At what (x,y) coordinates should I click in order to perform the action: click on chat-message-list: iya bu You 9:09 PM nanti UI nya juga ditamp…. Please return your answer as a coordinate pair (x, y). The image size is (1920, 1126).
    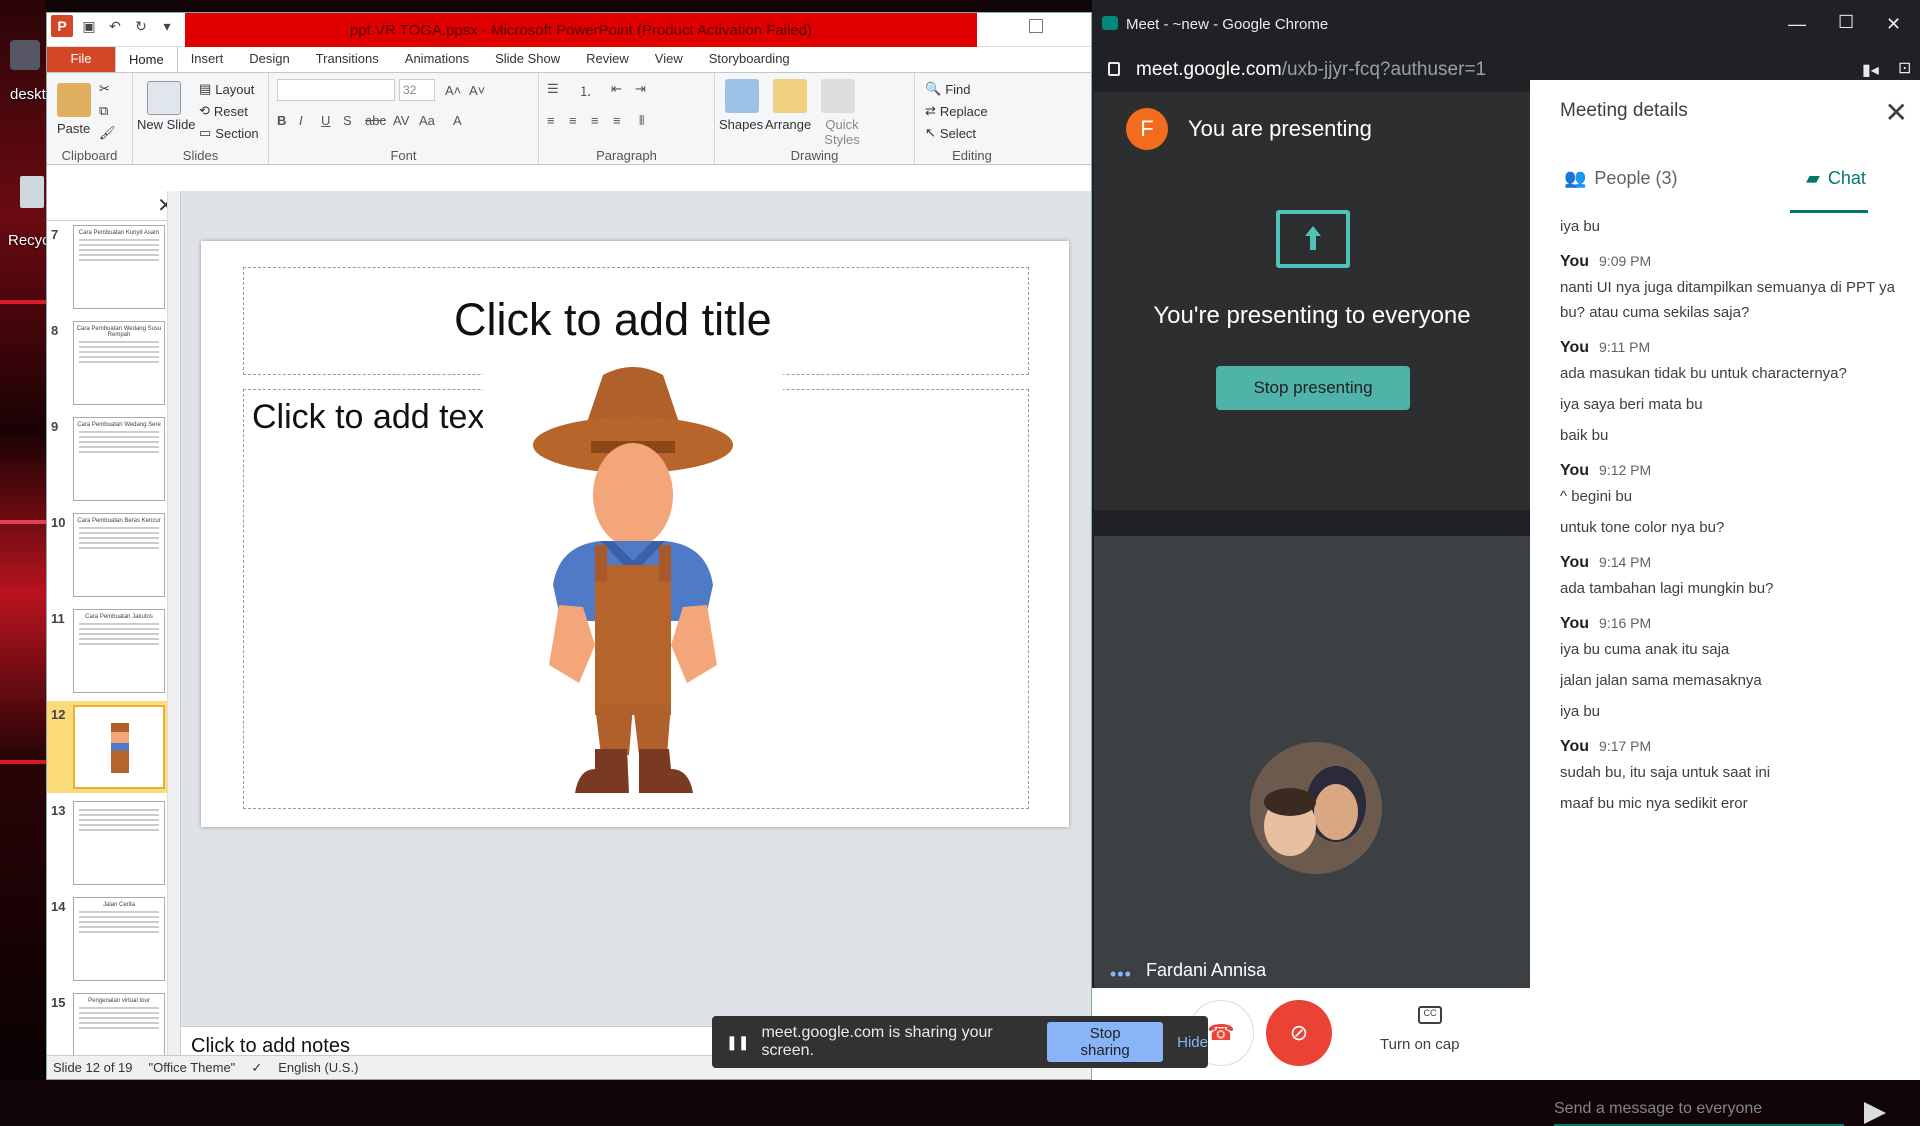
    Looking at the image, I should click on (1730, 614).